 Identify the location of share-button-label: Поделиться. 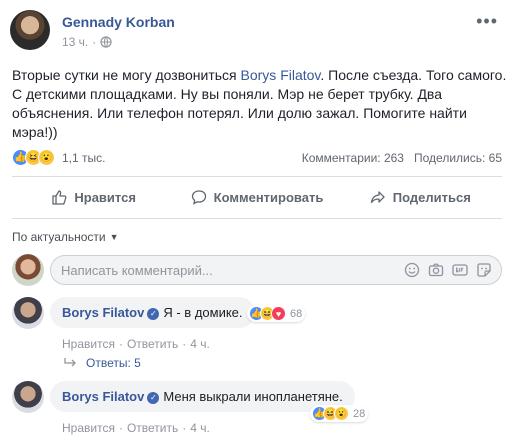
(431, 197).